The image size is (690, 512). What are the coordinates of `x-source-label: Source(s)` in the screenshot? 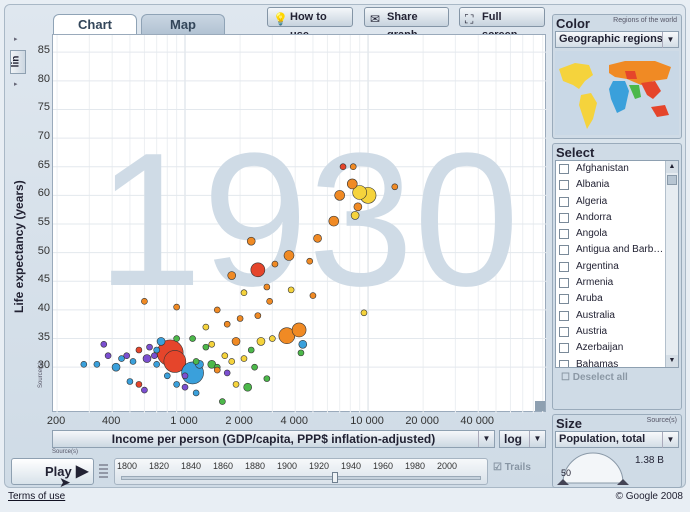 It's located at (65, 452).